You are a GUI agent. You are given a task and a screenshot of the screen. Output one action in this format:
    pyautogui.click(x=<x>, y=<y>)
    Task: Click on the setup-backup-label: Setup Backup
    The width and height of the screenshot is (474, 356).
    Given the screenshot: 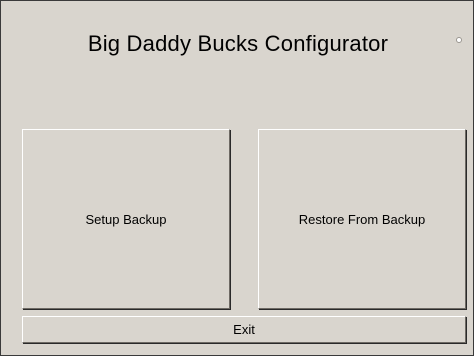 What is the action you would take?
    pyautogui.click(x=126, y=219)
    